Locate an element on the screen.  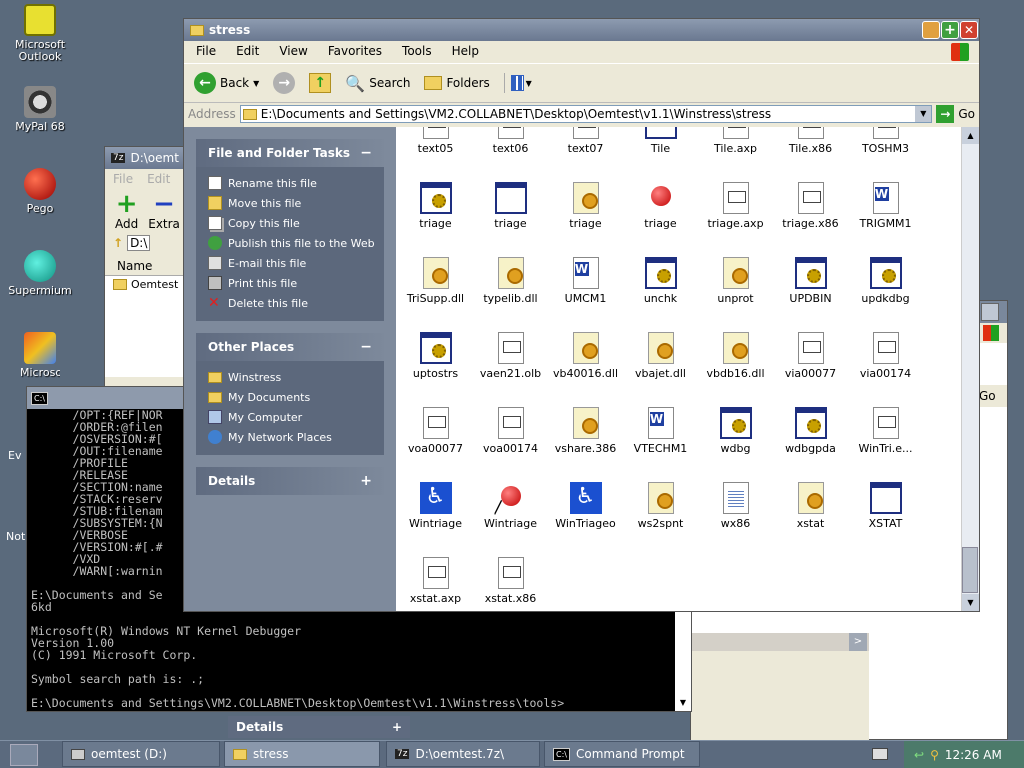
file-item: TriSupp.dll is located at coordinates (435, 281).